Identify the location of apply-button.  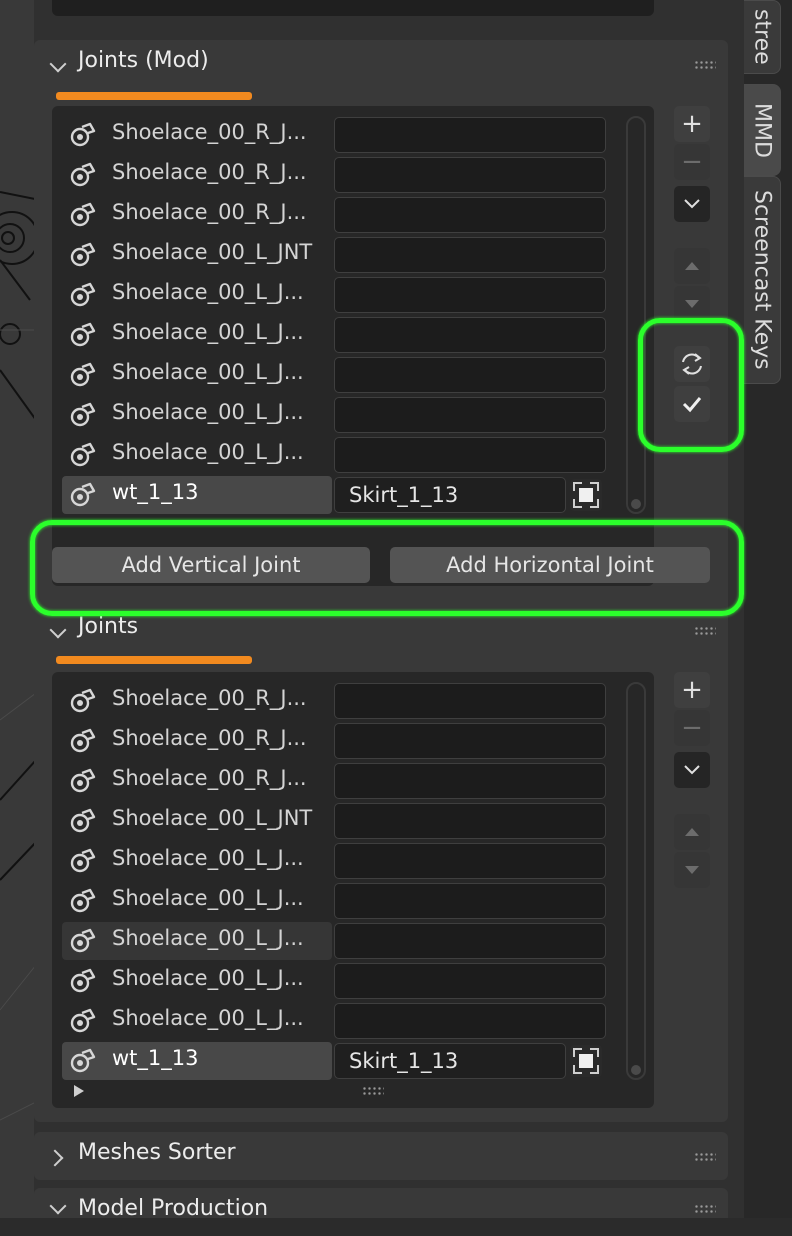
(692, 404).